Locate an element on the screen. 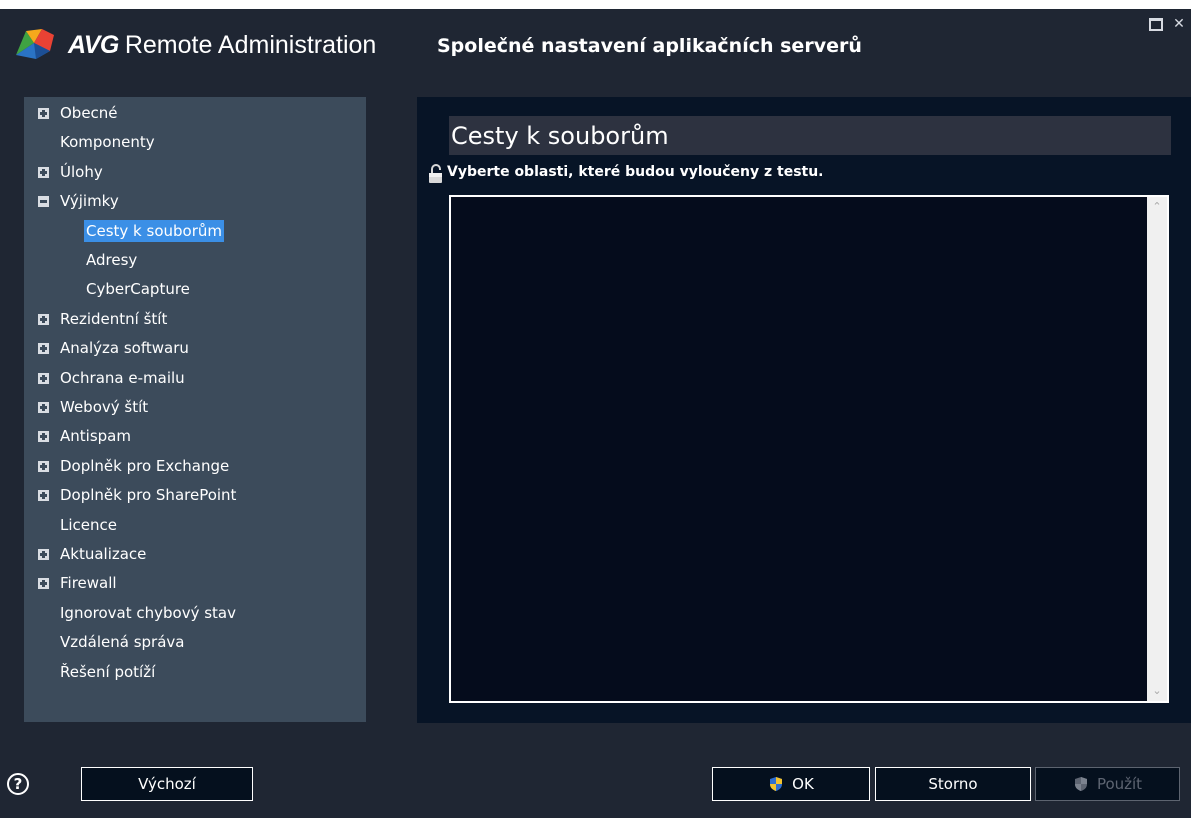  dialog-title: Společné nastavení aplikačních serverů is located at coordinates (649, 46).